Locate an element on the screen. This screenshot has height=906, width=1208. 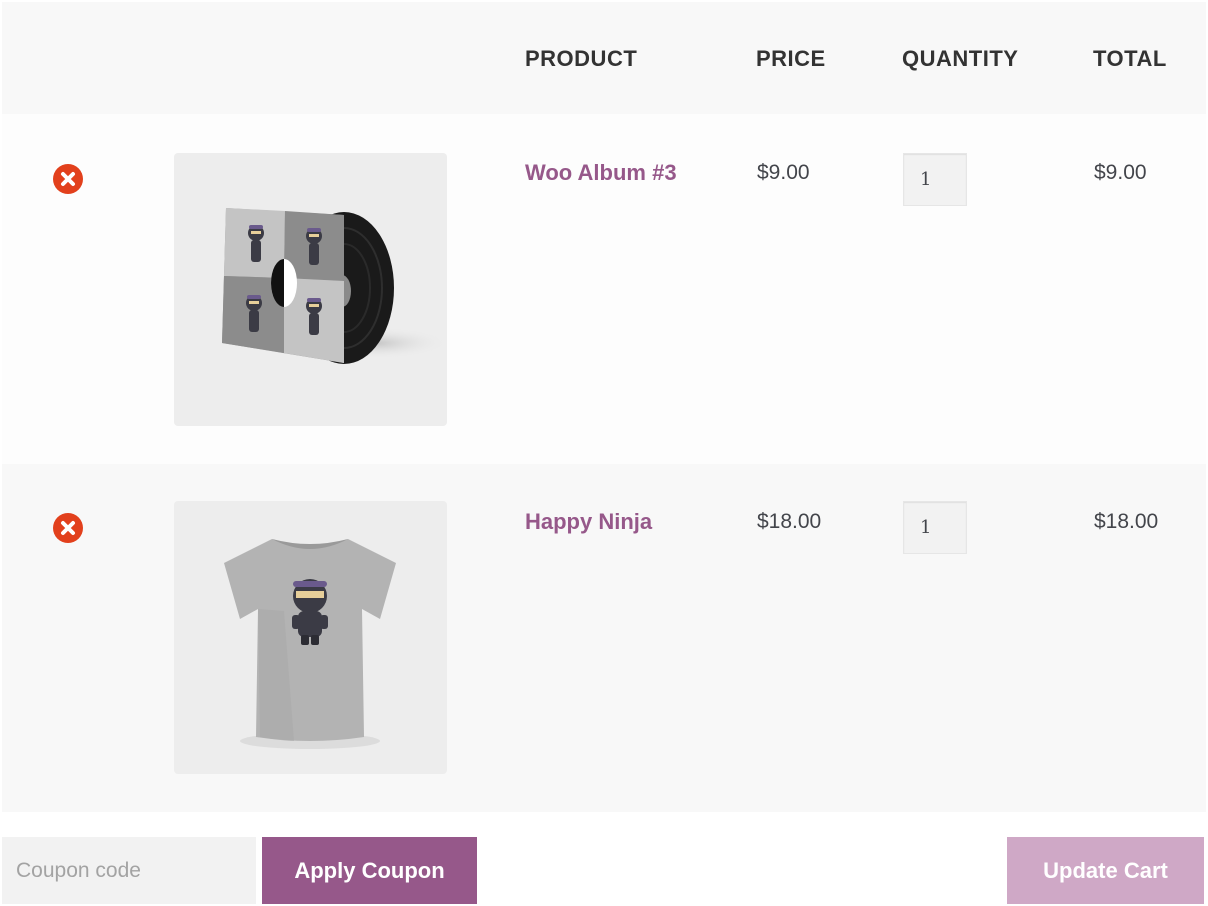
header-product: PRODUCT is located at coordinates (581, 58).